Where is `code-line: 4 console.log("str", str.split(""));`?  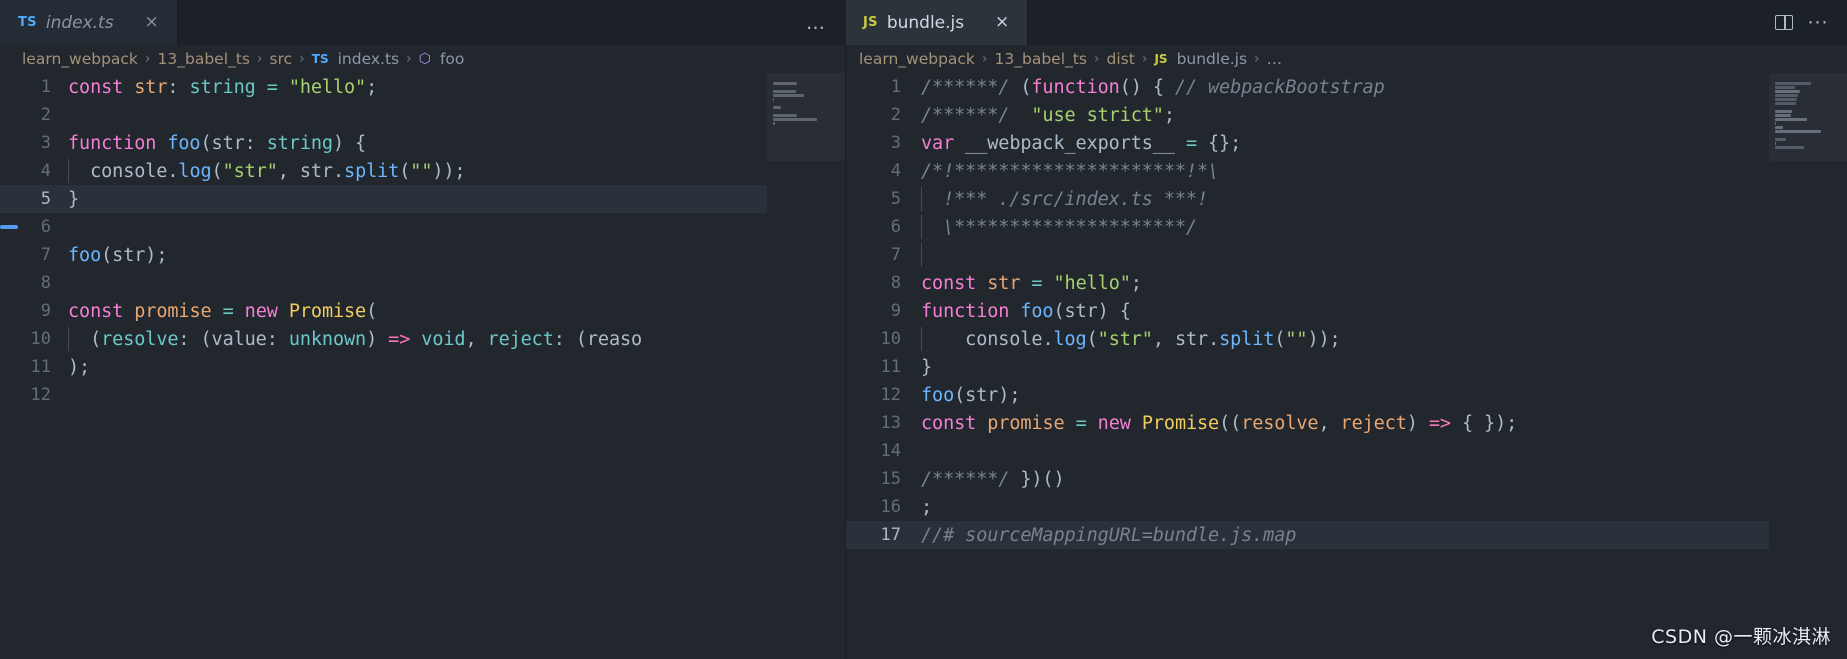 code-line: 4 console.log("str", str.split("")); is located at coordinates (422, 171).